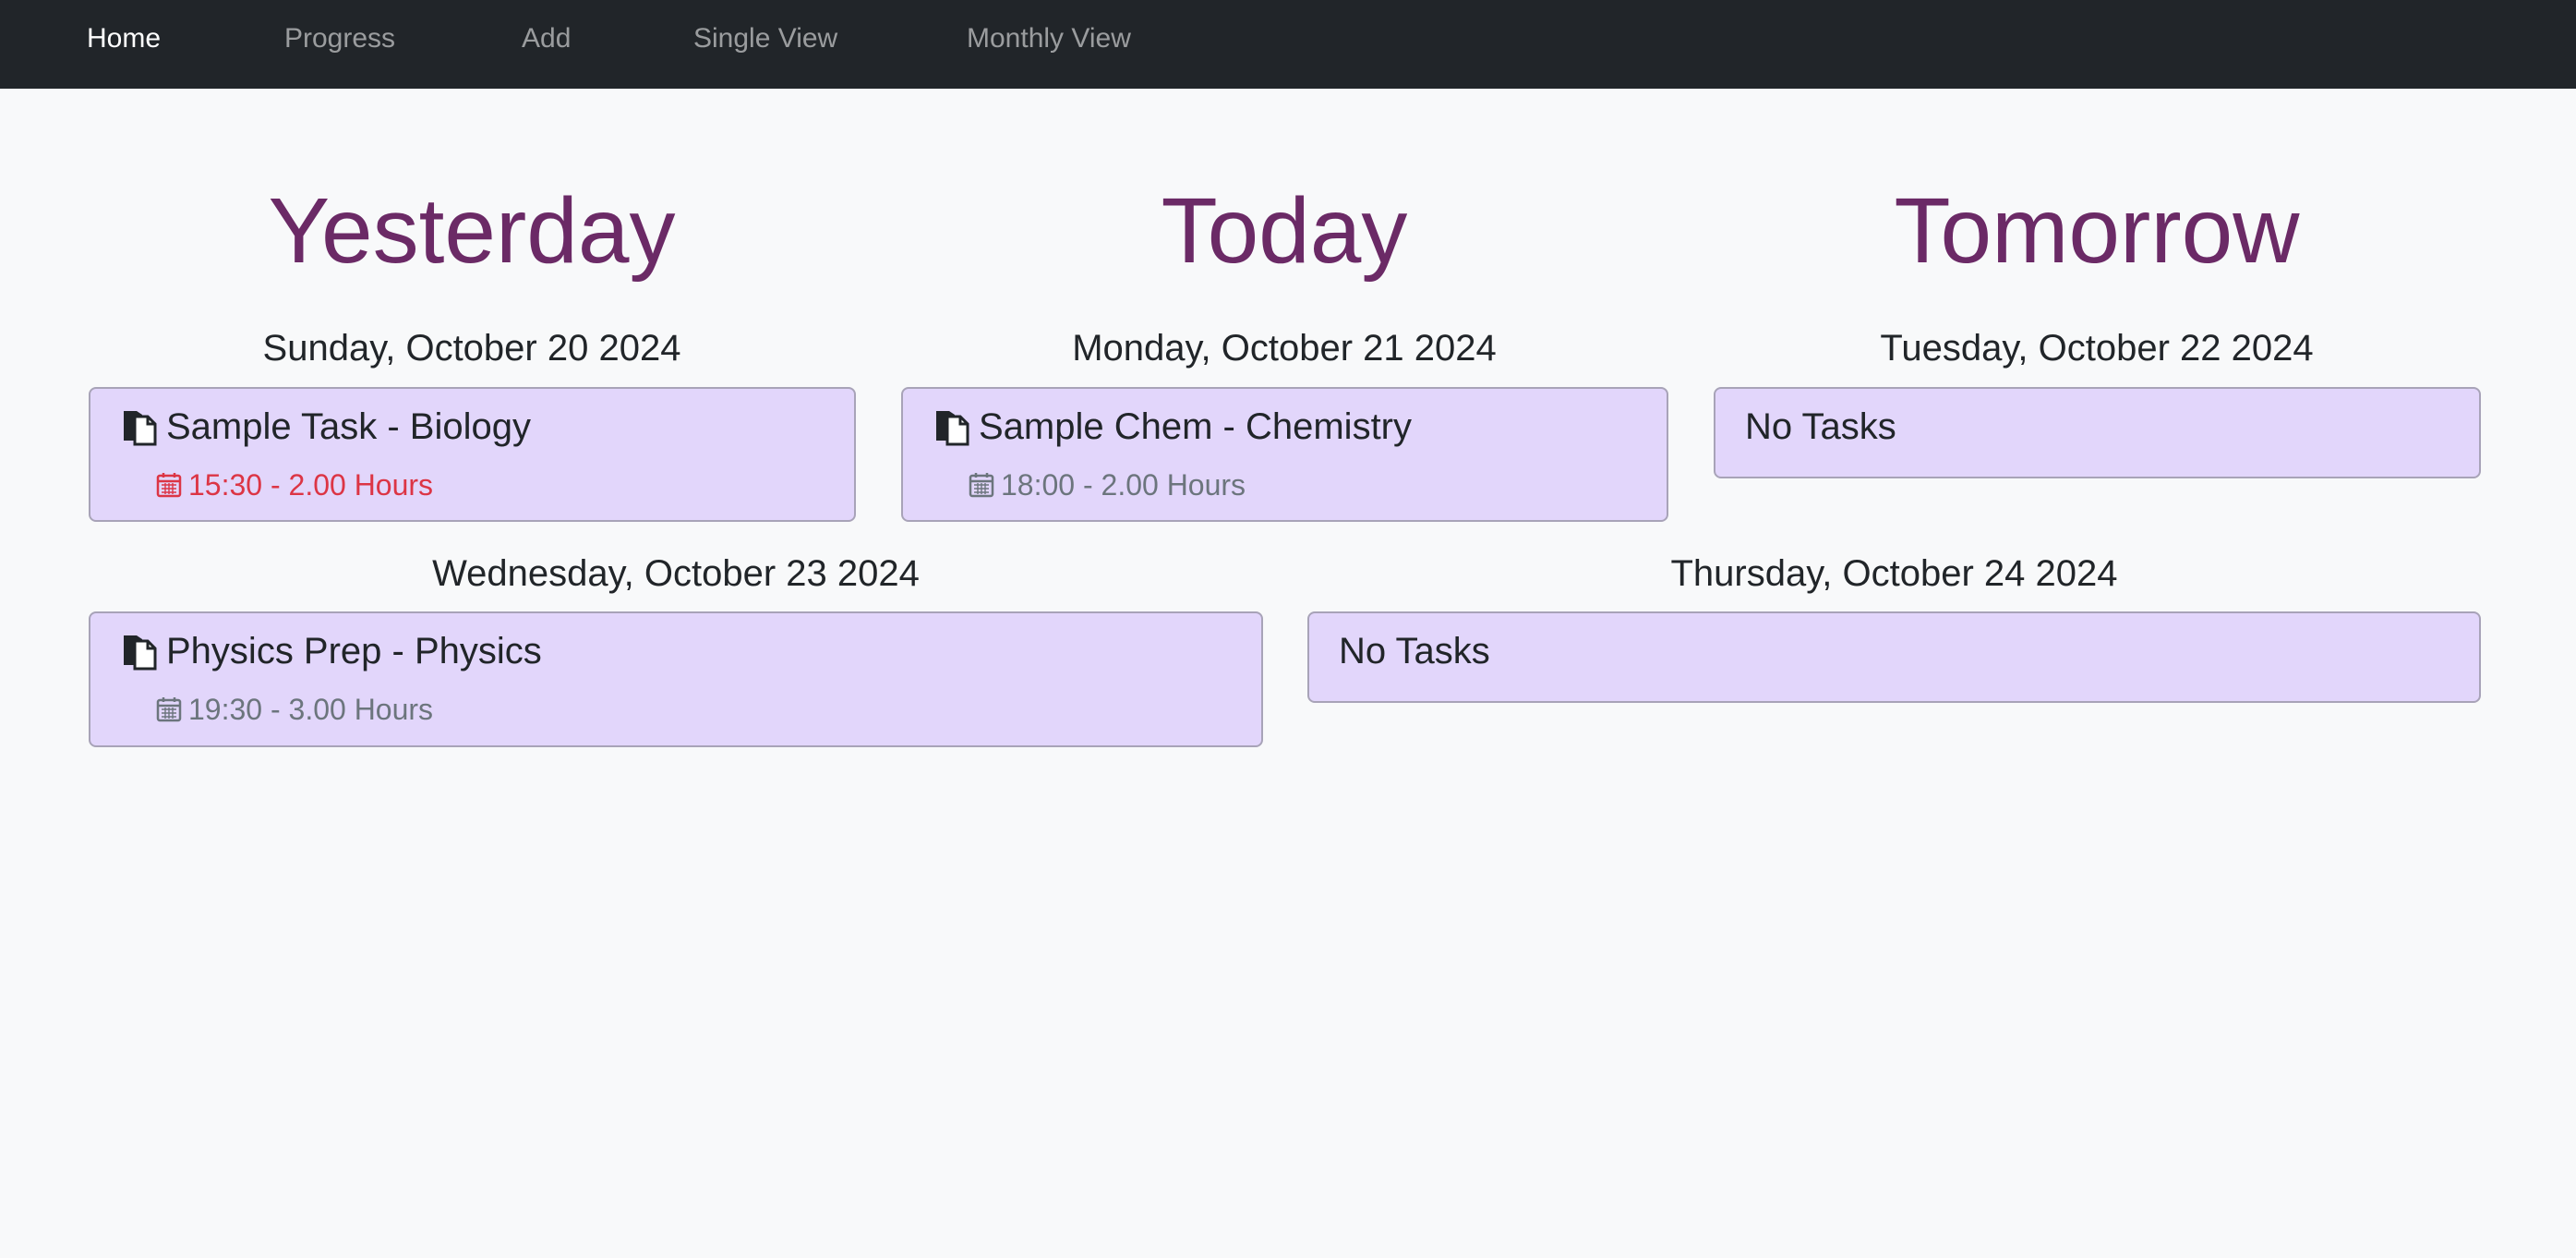 This screenshot has height=1258, width=2576. Describe the element at coordinates (1284, 348) in the screenshot. I see `date-title-monday: Monday, October 21 2024` at that location.